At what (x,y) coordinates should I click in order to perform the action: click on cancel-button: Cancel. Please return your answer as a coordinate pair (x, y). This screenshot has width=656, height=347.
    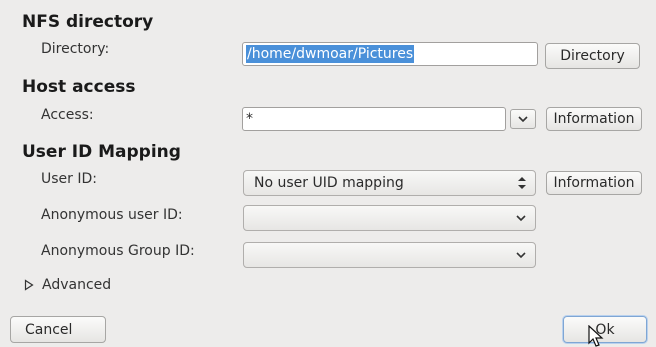
    Looking at the image, I should click on (58, 329).